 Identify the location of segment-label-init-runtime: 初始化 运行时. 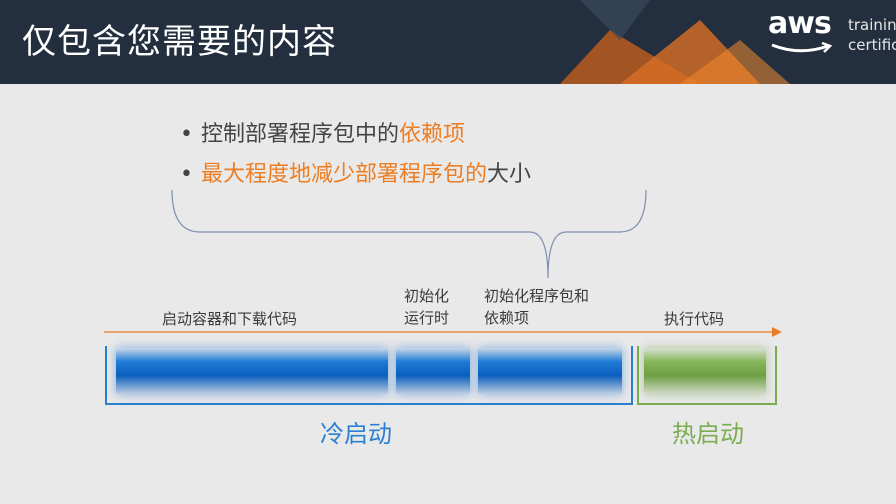
(426, 307).